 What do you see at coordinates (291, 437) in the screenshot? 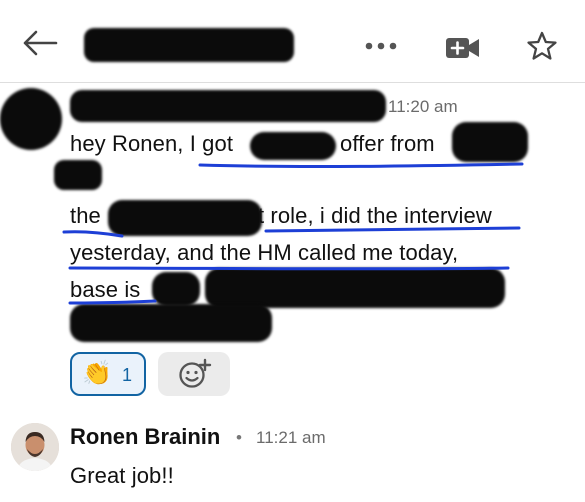
I see `message-timestamp-2: 11:21 am` at bounding box center [291, 437].